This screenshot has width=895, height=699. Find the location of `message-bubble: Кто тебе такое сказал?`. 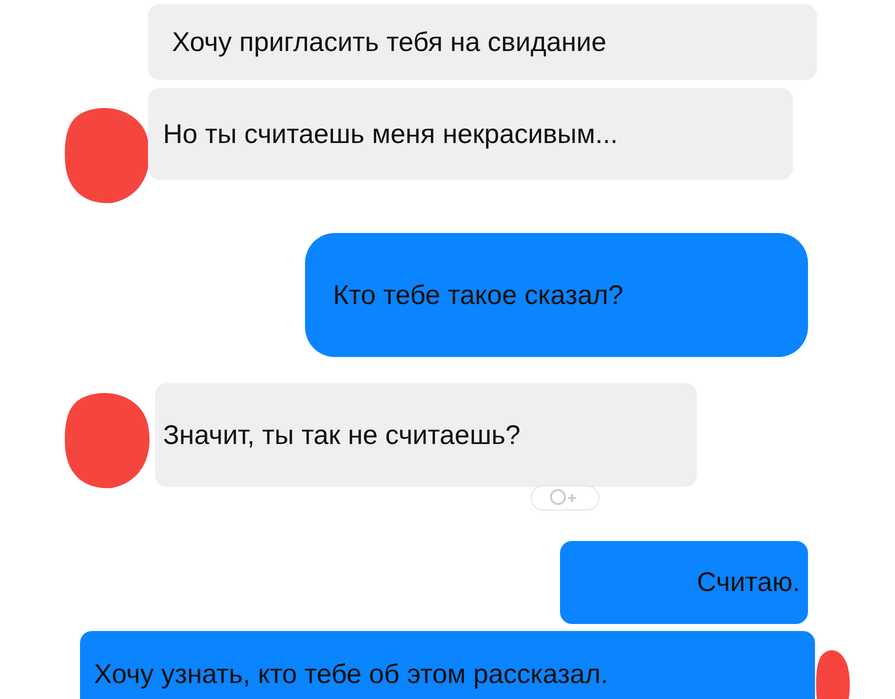

message-bubble: Кто тебе такое сказал? is located at coordinates (556, 295).